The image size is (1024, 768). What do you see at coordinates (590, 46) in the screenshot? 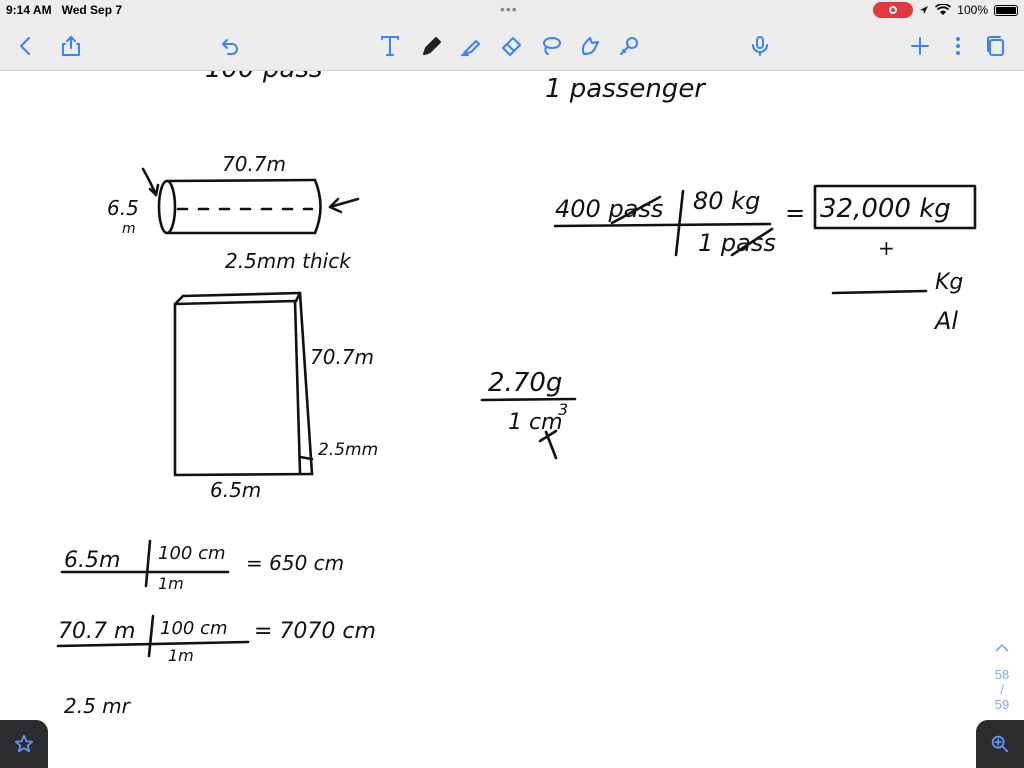
I see `shapes-icon` at bounding box center [590, 46].